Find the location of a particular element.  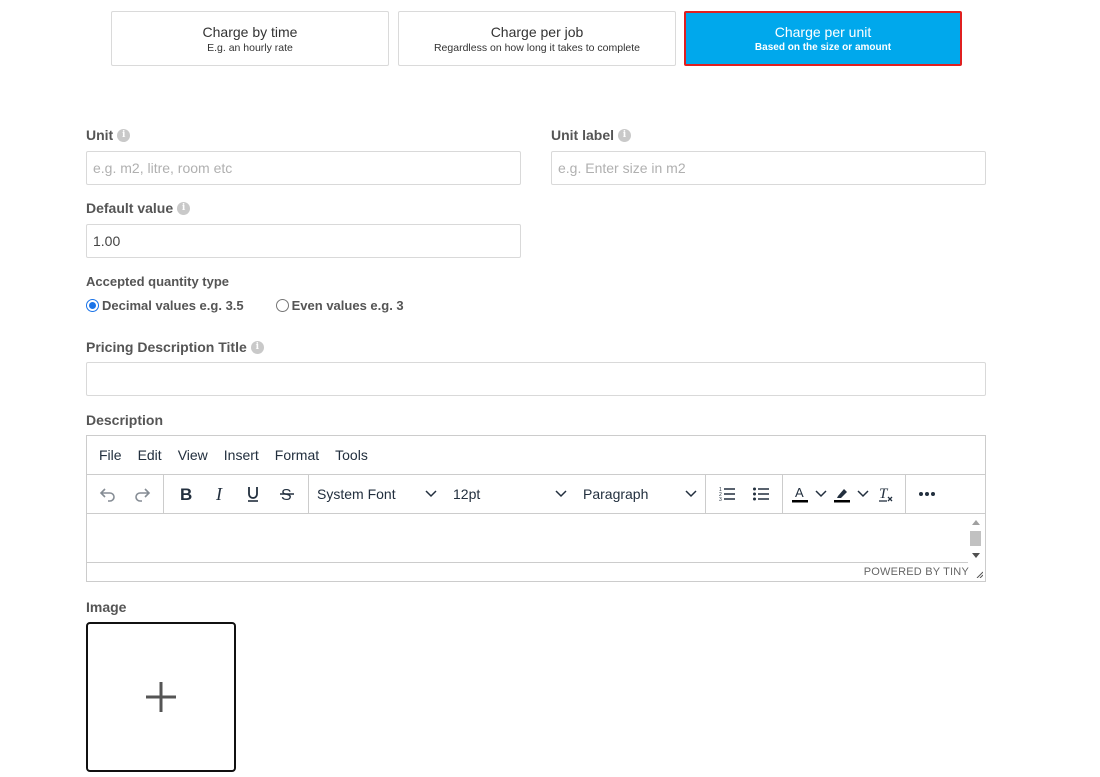

description-label: Description is located at coordinates (124, 420).